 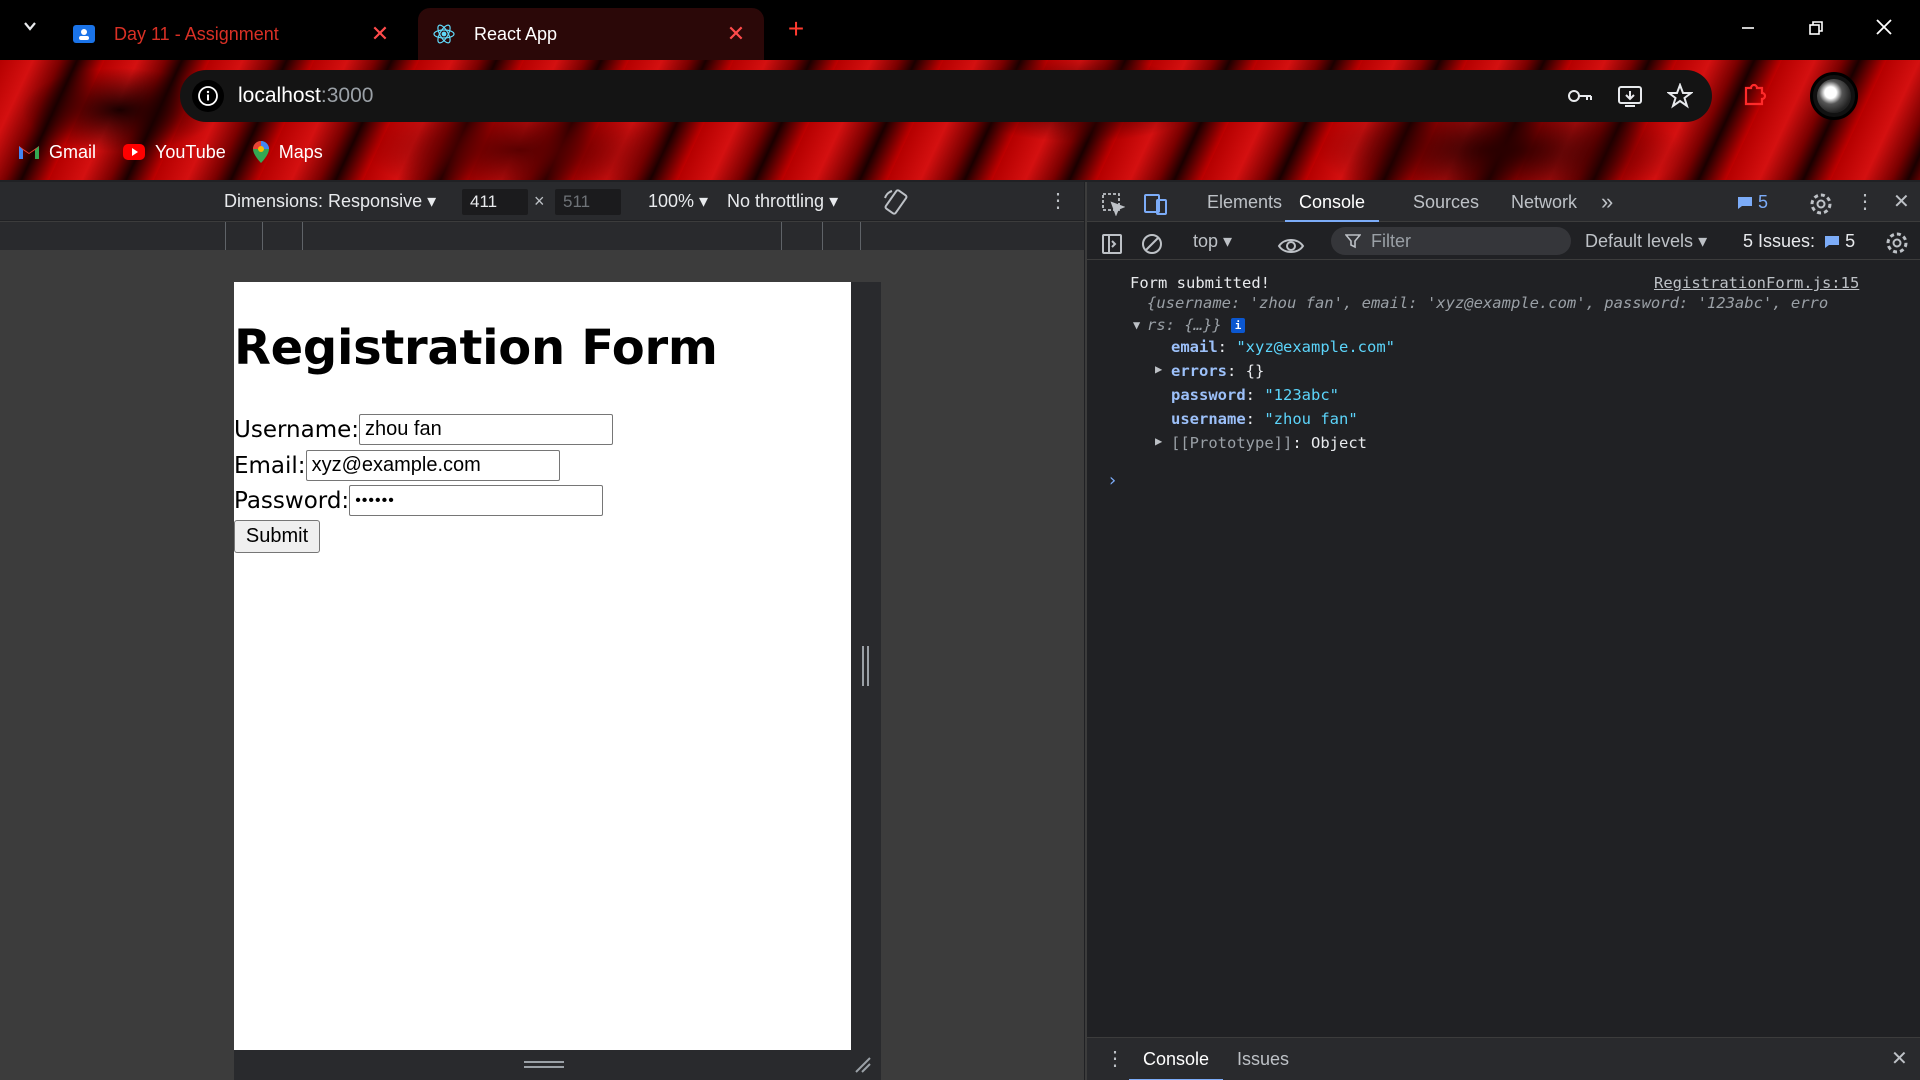 What do you see at coordinates (1646, 241) in the screenshot?
I see `log-levels-dropdown: Default levels ▾` at bounding box center [1646, 241].